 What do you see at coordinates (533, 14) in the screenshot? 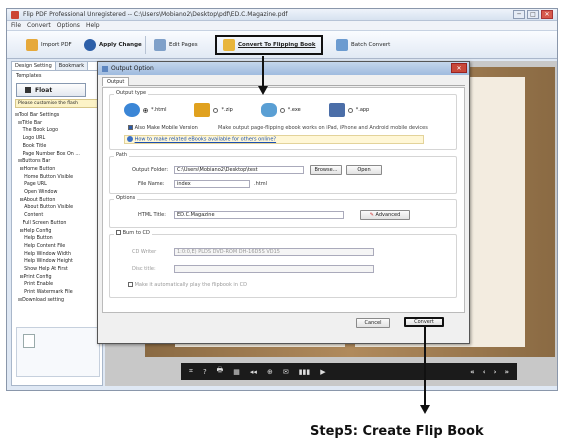
I see `maximize-button: □` at bounding box center [533, 14].